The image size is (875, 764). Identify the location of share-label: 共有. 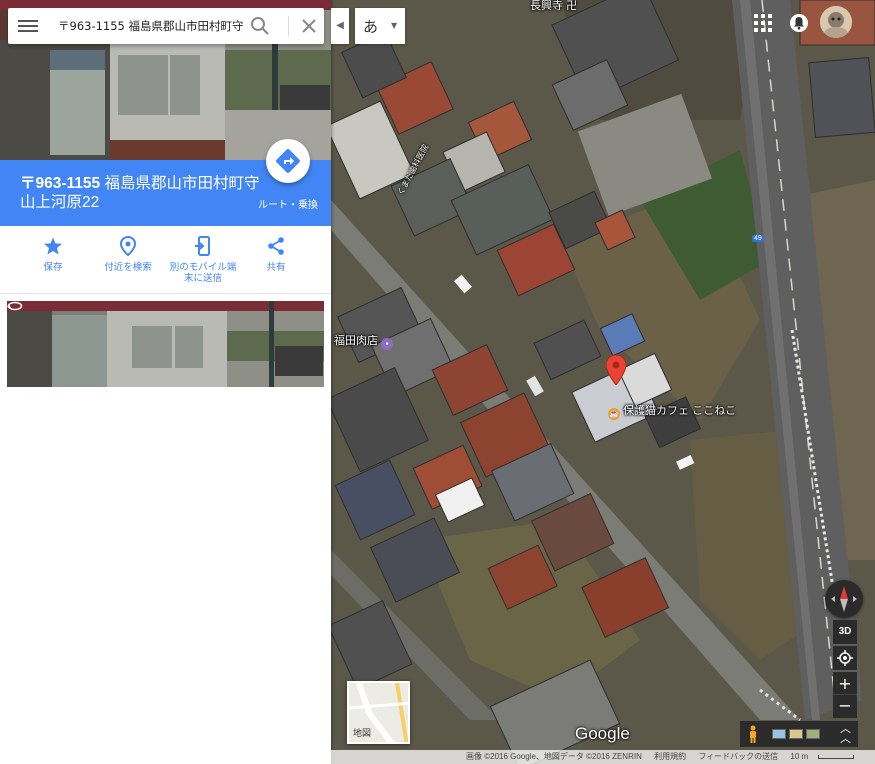
(276, 267).